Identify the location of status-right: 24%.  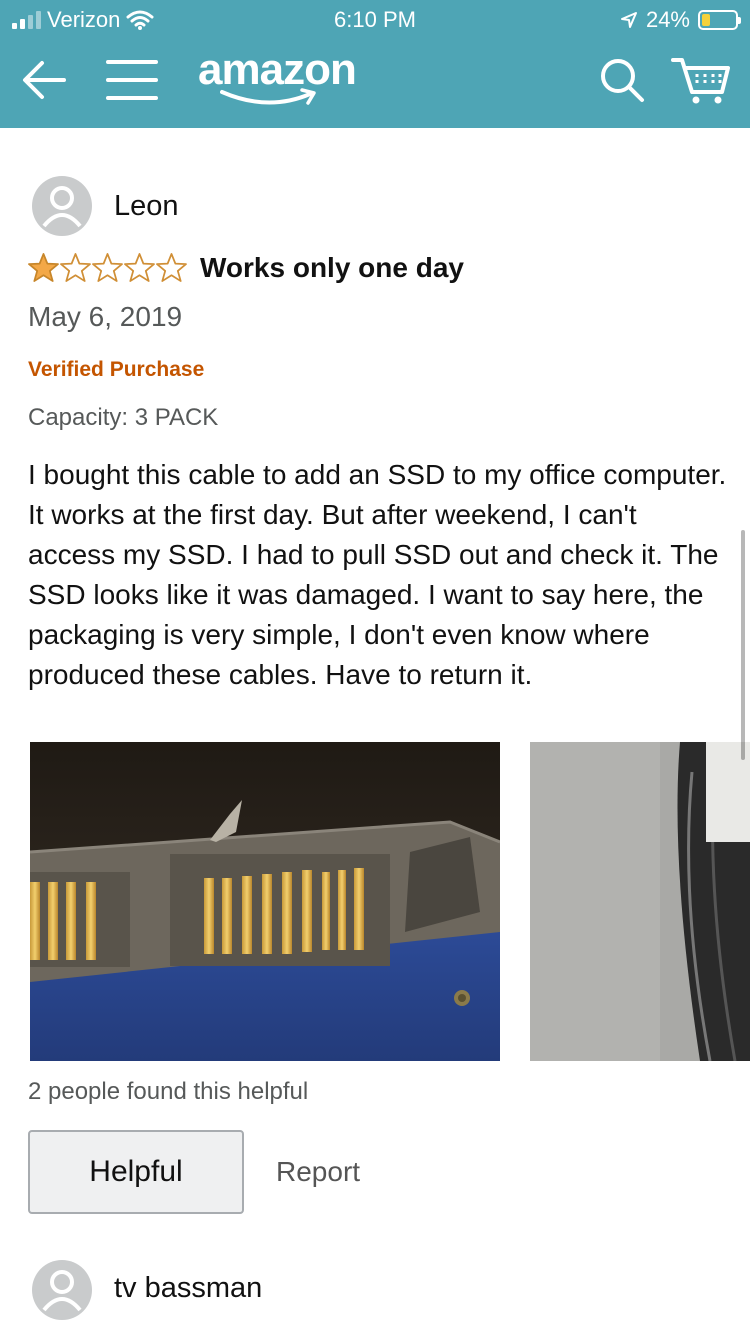
(680, 20).